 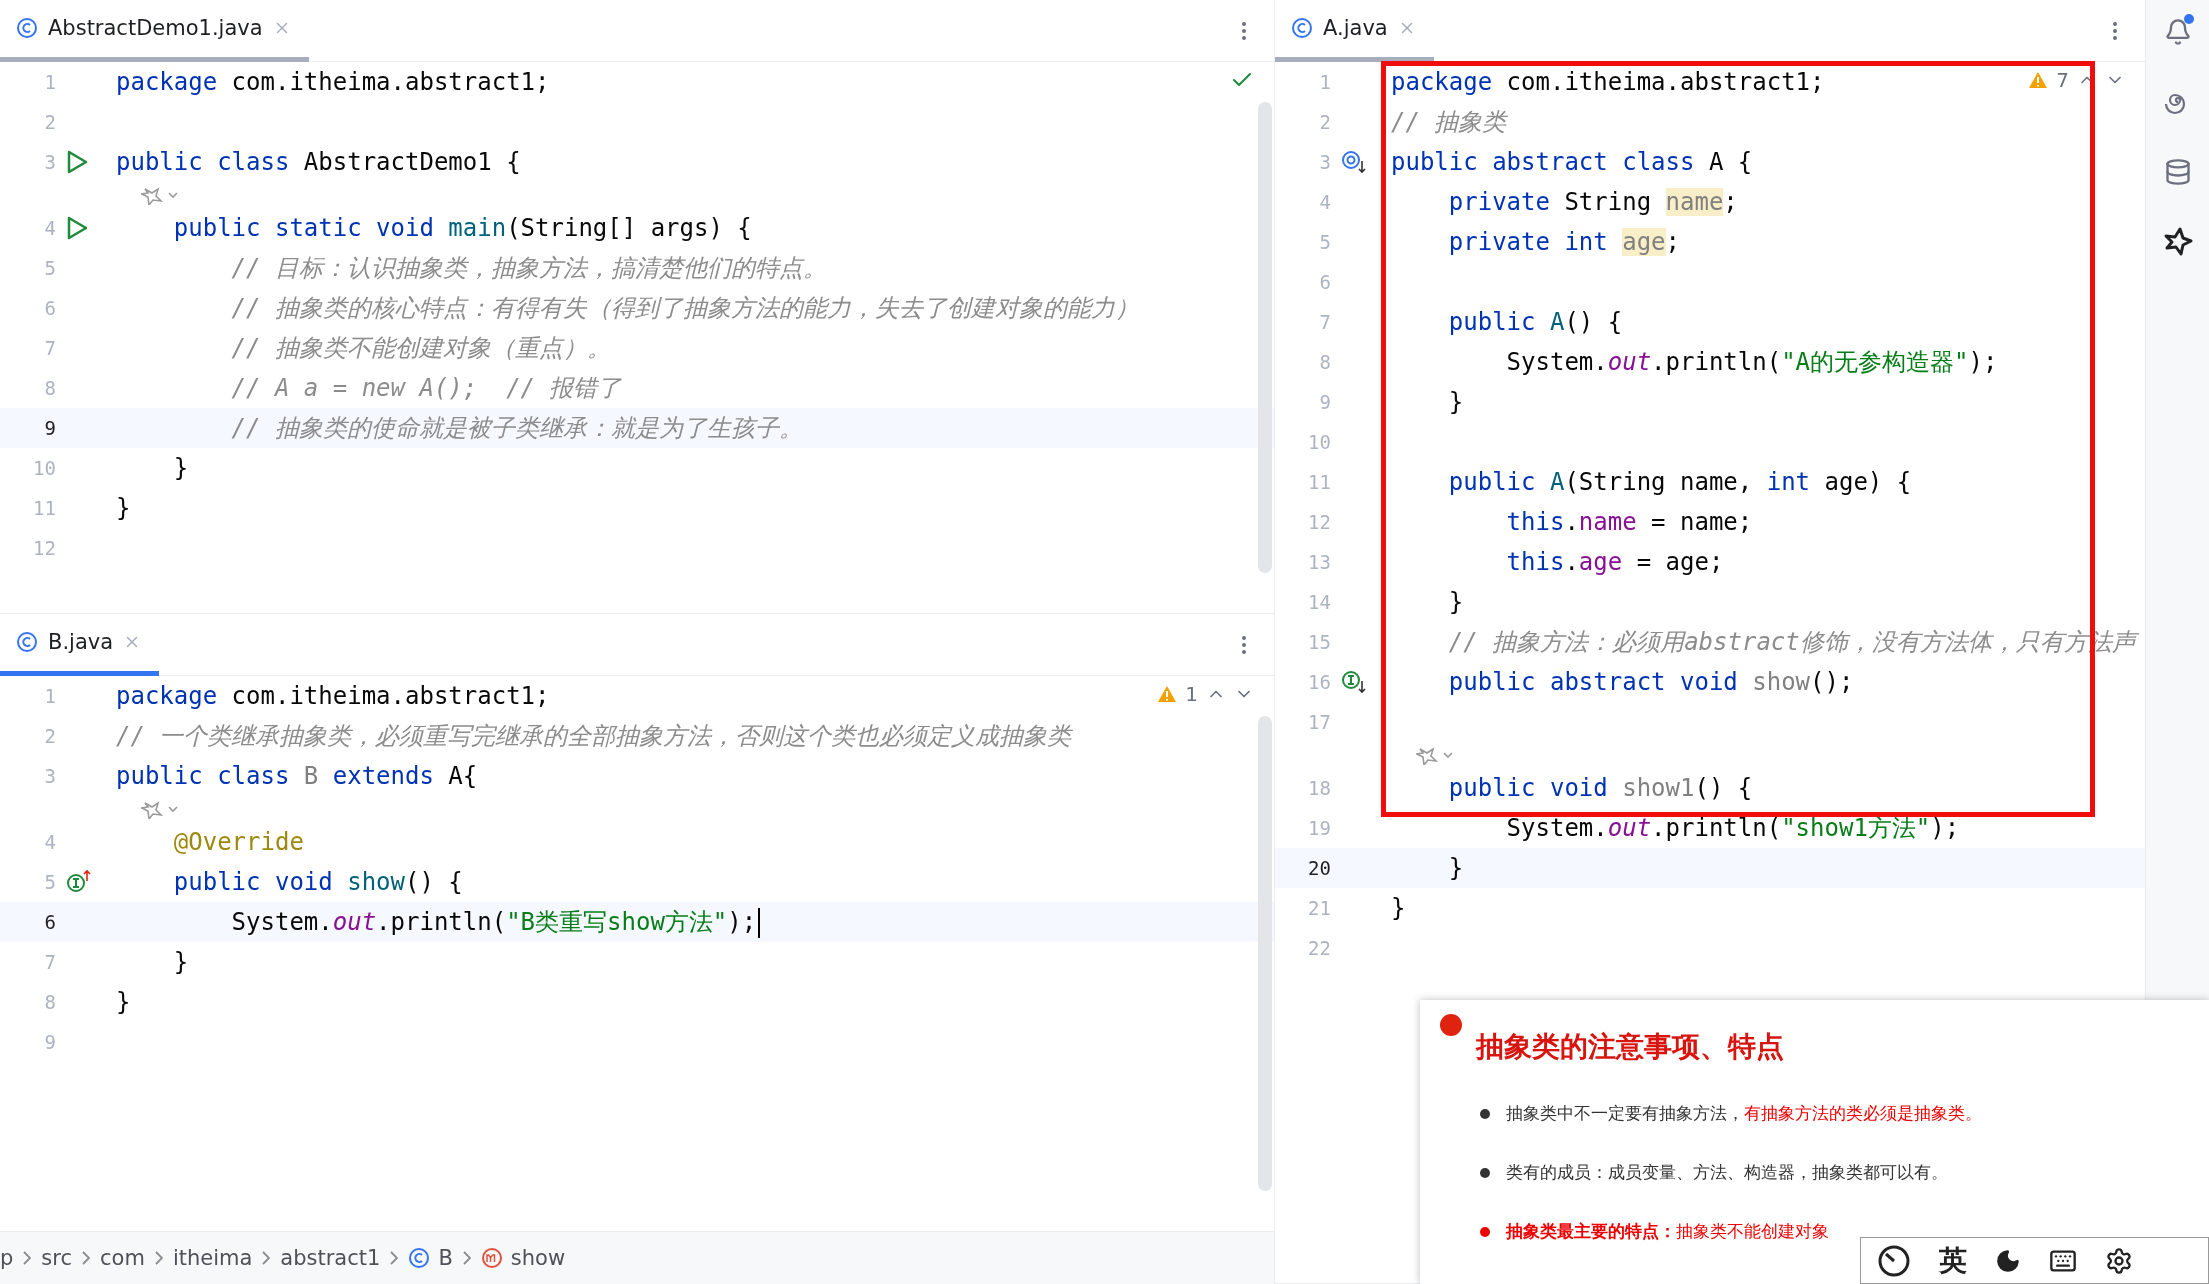 I want to click on code-line: this.name = name;, so click(x=1629, y=522).